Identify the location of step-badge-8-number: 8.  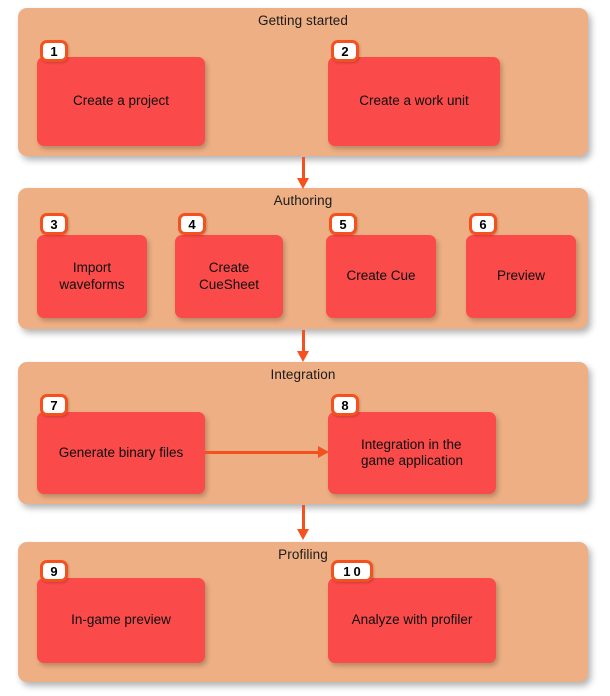
(345, 405).